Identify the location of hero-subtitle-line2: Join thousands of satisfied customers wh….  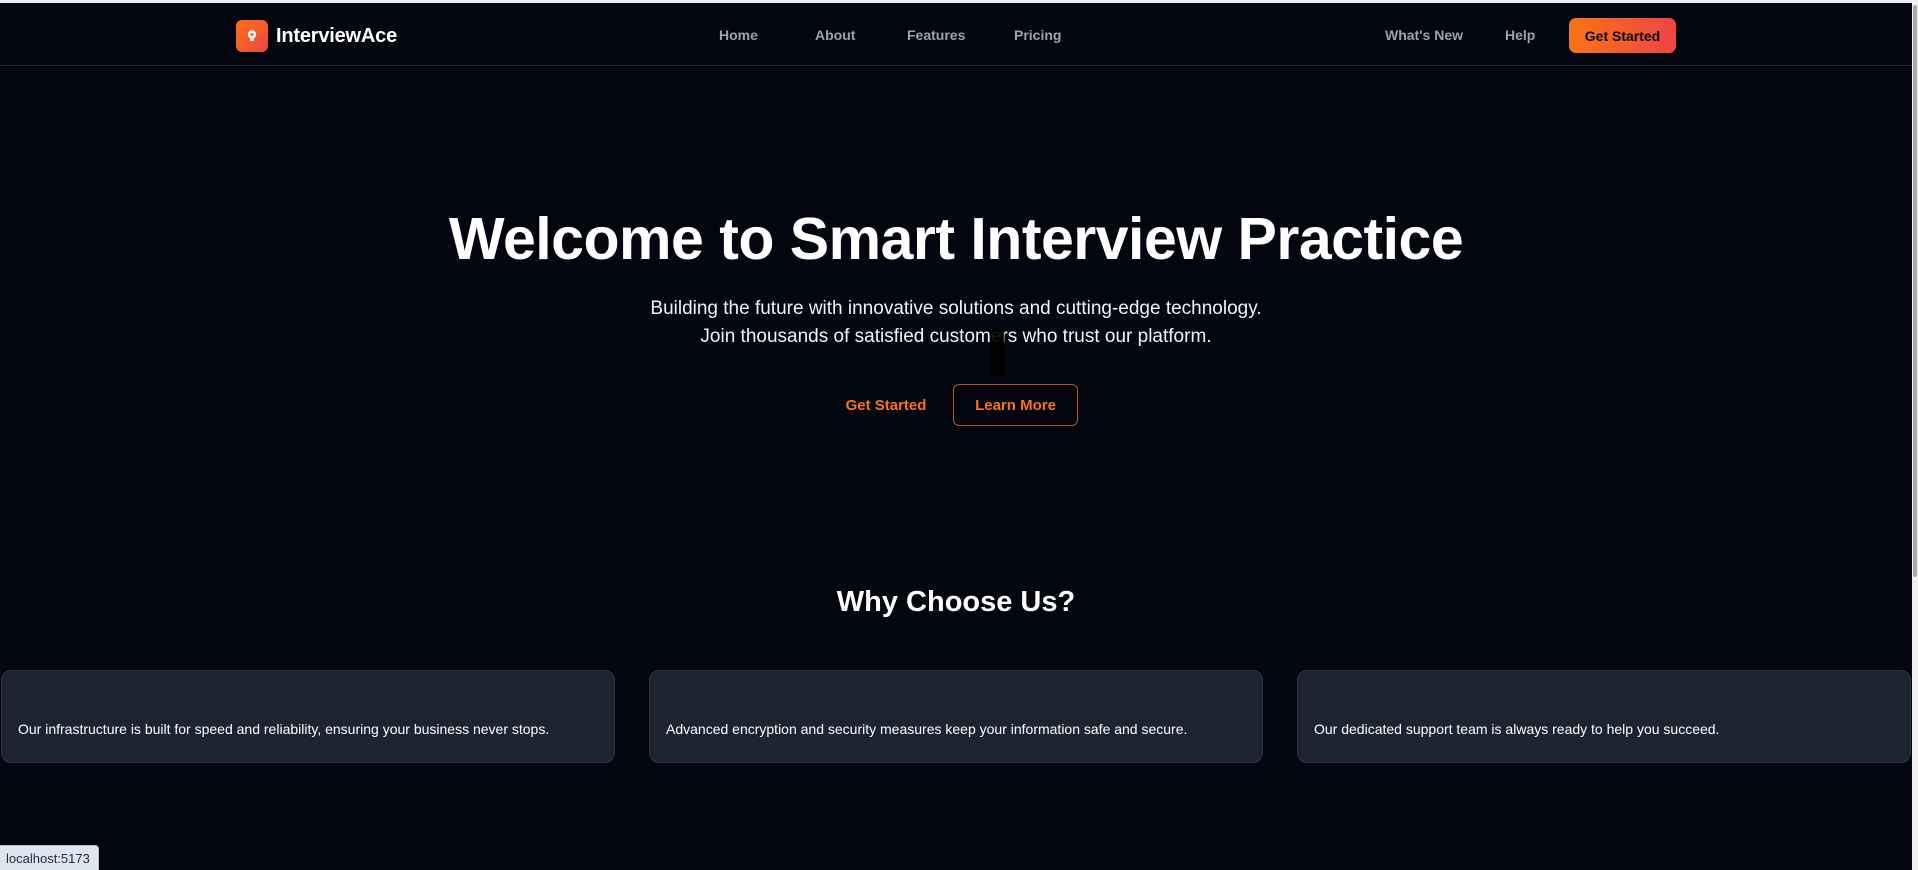
(956, 336).